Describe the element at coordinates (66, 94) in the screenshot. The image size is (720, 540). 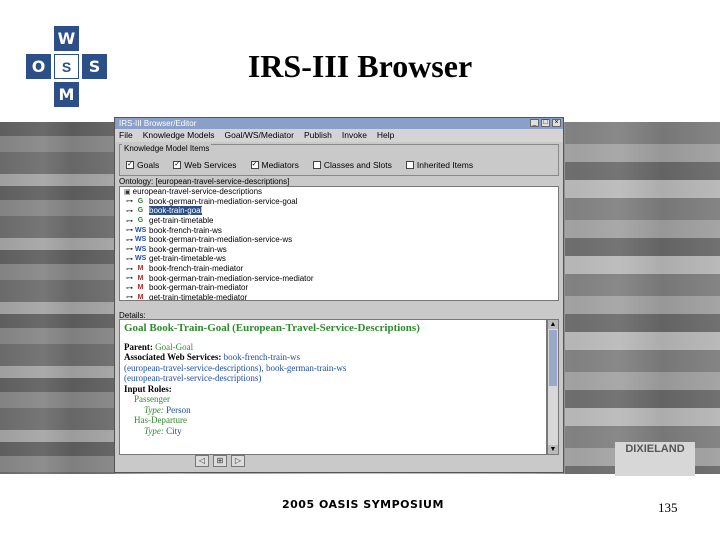
I see `logo-letter-m: M` at that location.